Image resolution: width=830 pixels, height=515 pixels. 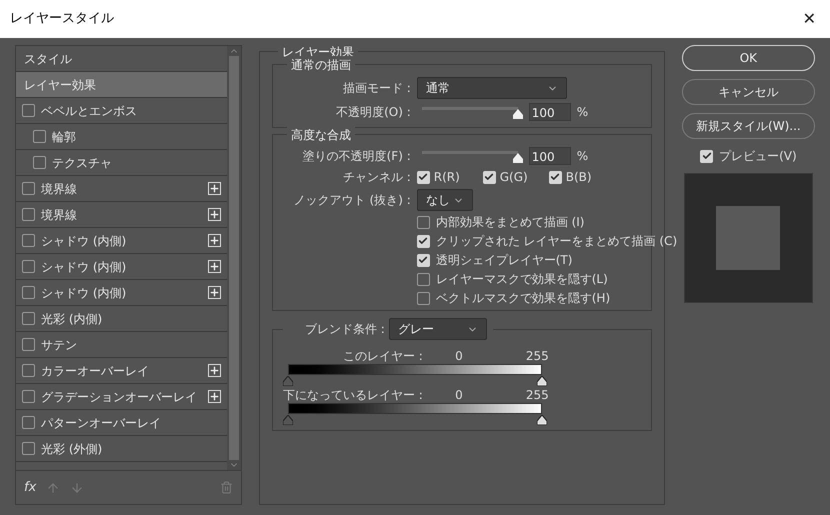 What do you see at coordinates (53, 487) in the screenshot?
I see `move-up-icon` at bounding box center [53, 487].